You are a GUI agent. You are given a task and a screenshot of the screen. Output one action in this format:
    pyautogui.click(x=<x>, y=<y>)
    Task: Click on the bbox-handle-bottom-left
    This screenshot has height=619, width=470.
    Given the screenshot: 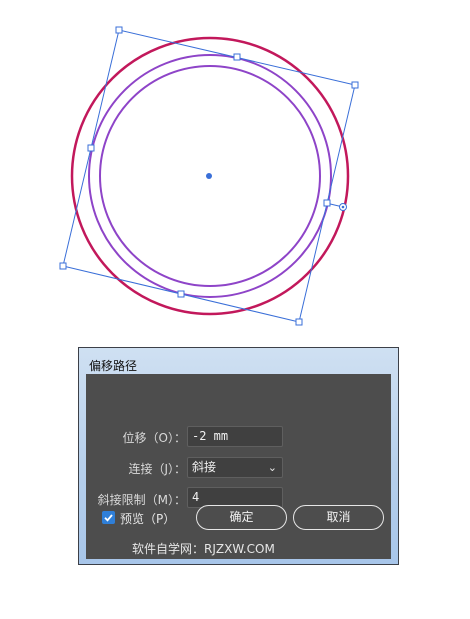 What is the action you would take?
    pyautogui.click(x=63, y=266)
    